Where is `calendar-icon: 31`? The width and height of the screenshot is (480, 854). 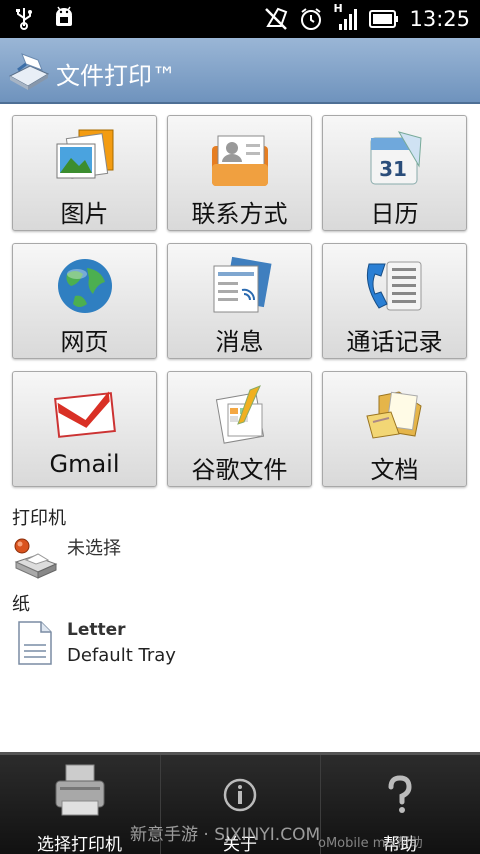
calendar-icon: 31 is located at coordinates (396, 158).